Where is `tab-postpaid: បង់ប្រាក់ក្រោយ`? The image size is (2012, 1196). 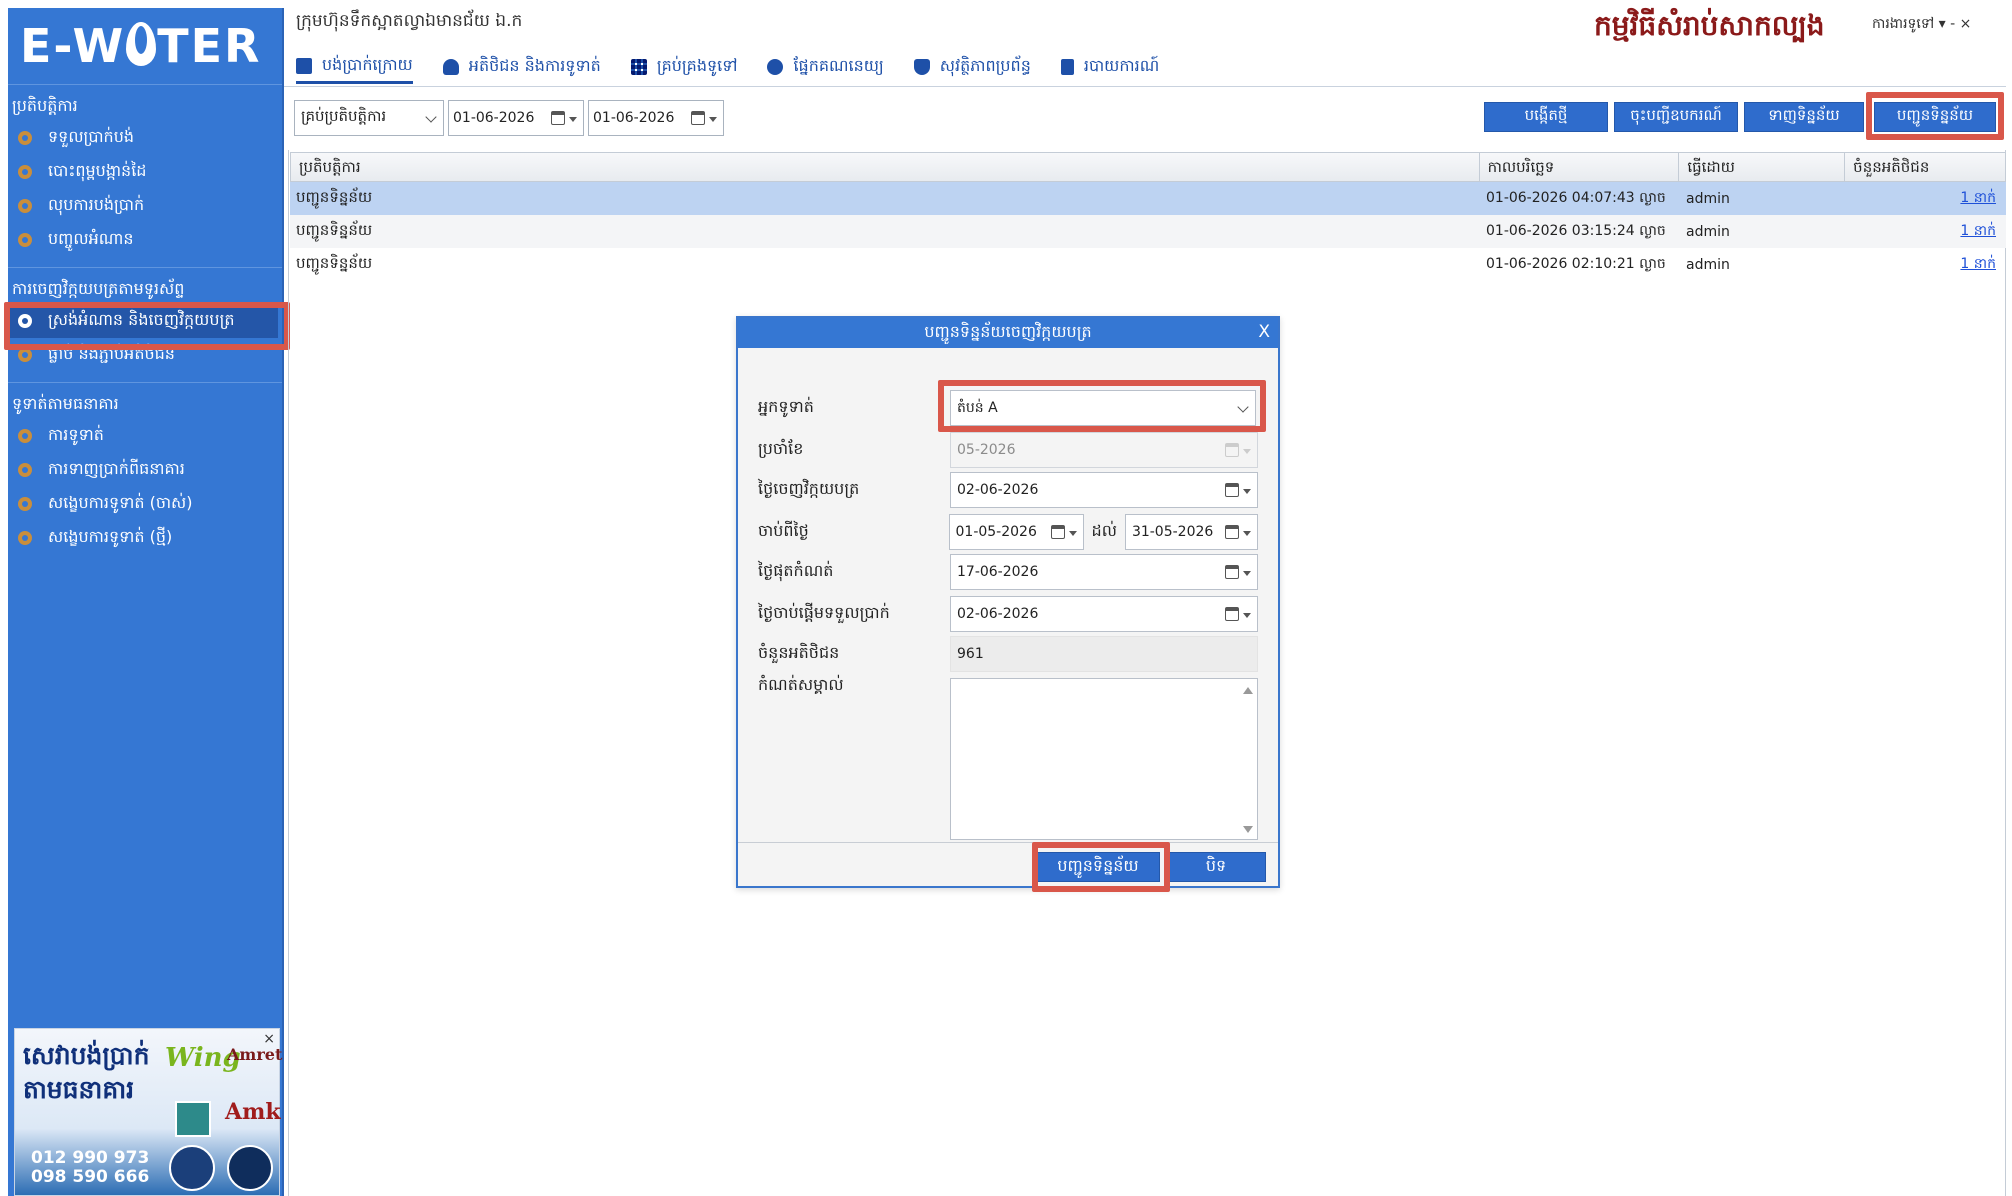 tab-postpaid: បង់ប្រាក់ក្រោយ is located at coordinates (354, 69).